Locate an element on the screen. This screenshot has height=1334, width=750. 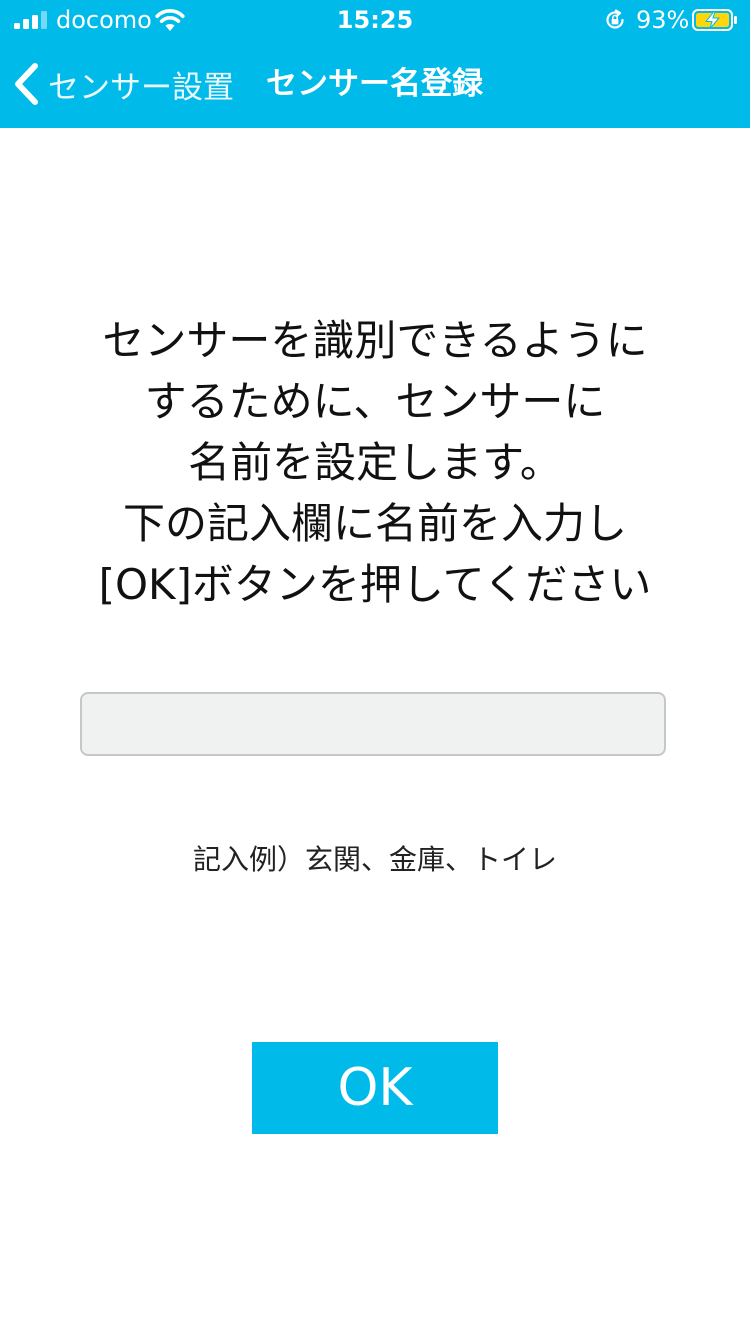
battery-charging-icon is located at coordinates (714, 20).